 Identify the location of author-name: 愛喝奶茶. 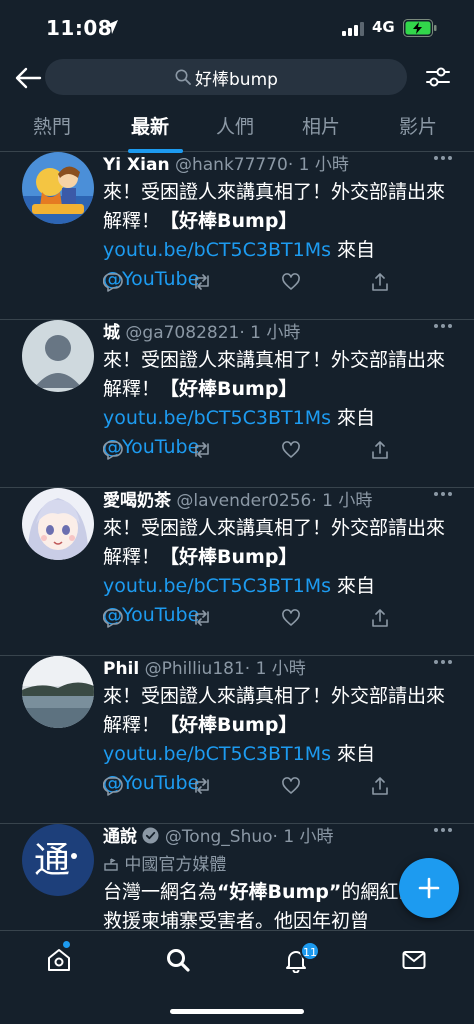
(137, 501).